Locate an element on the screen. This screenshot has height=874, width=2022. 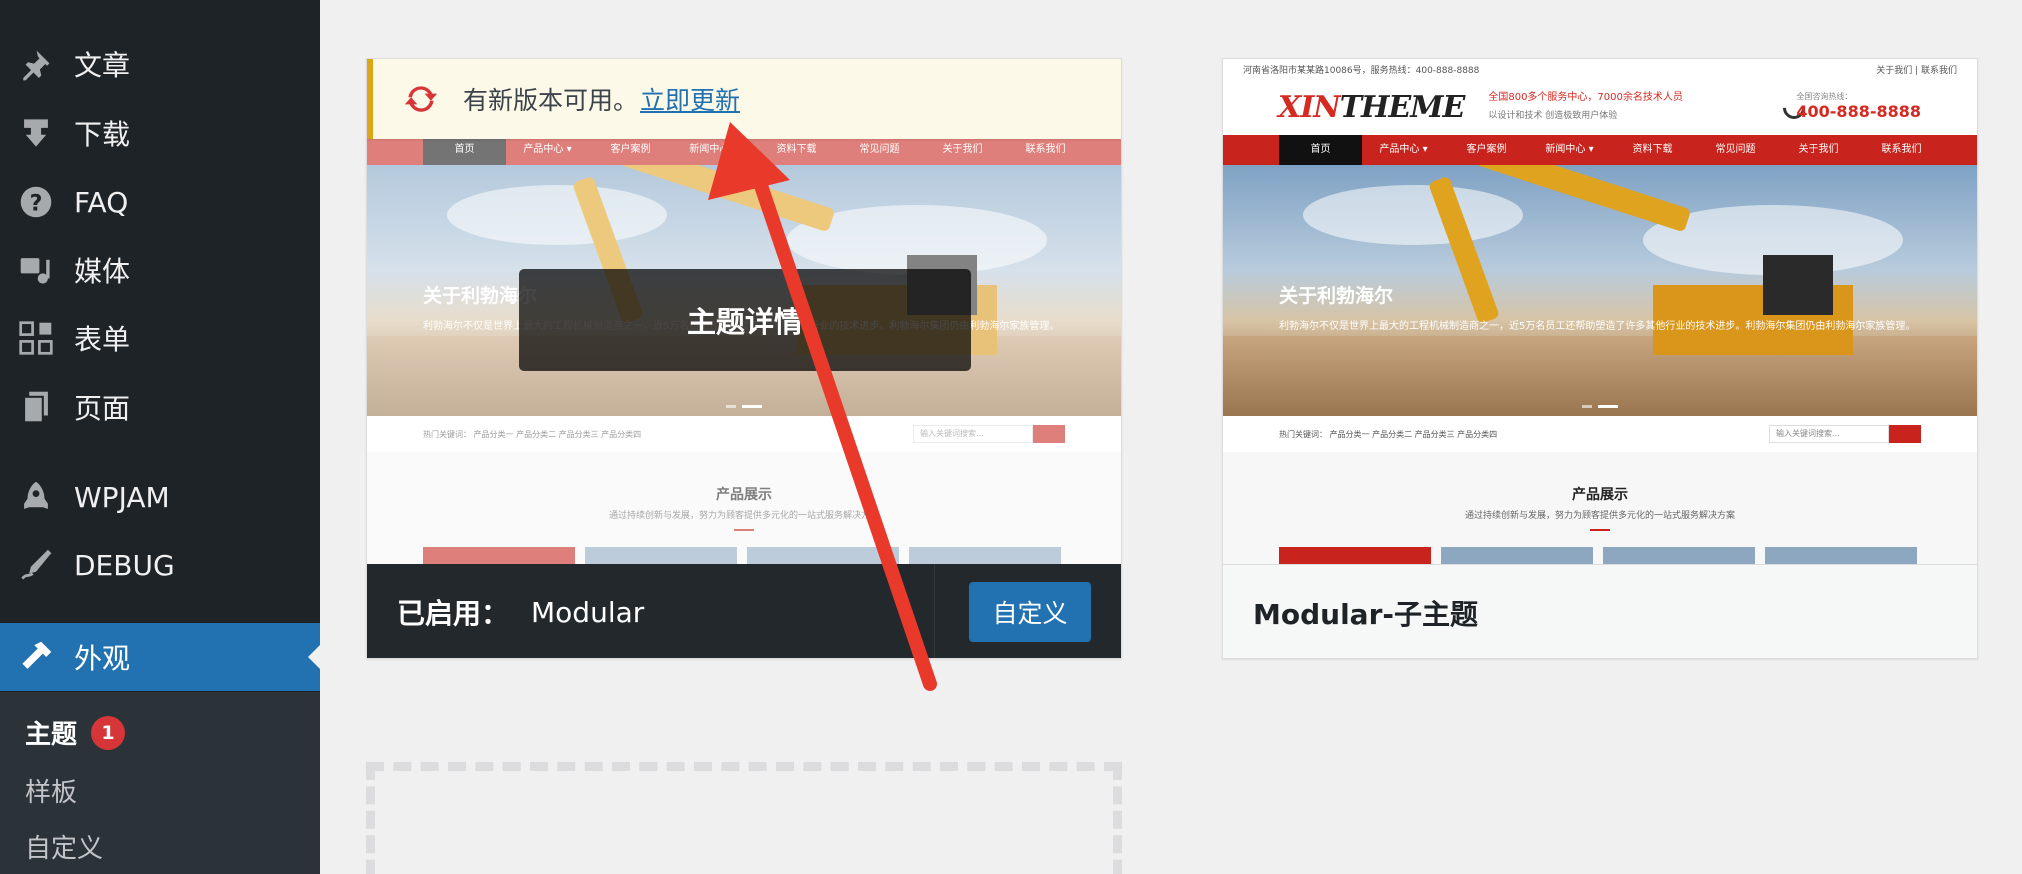
theme-details-button: 主题详情 is located at coordinates (745, 320).